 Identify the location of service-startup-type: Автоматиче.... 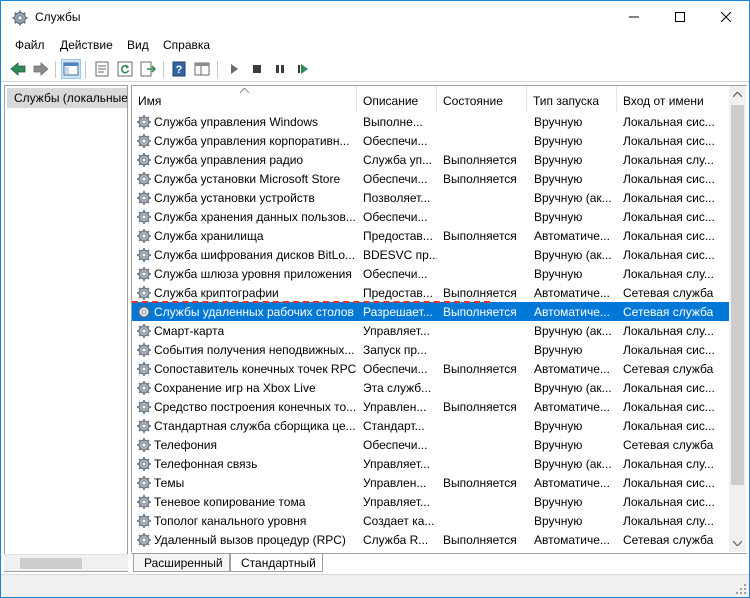
(572, 407).